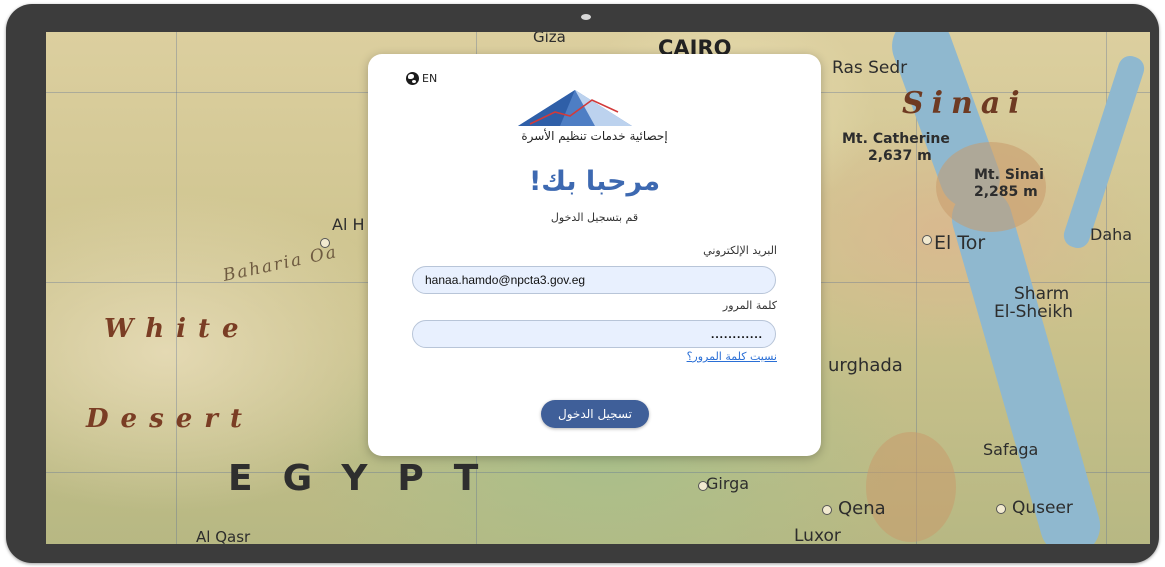 The image size is (1165, 567). I want to click on eastern-desert-hills, so click(911, 487).